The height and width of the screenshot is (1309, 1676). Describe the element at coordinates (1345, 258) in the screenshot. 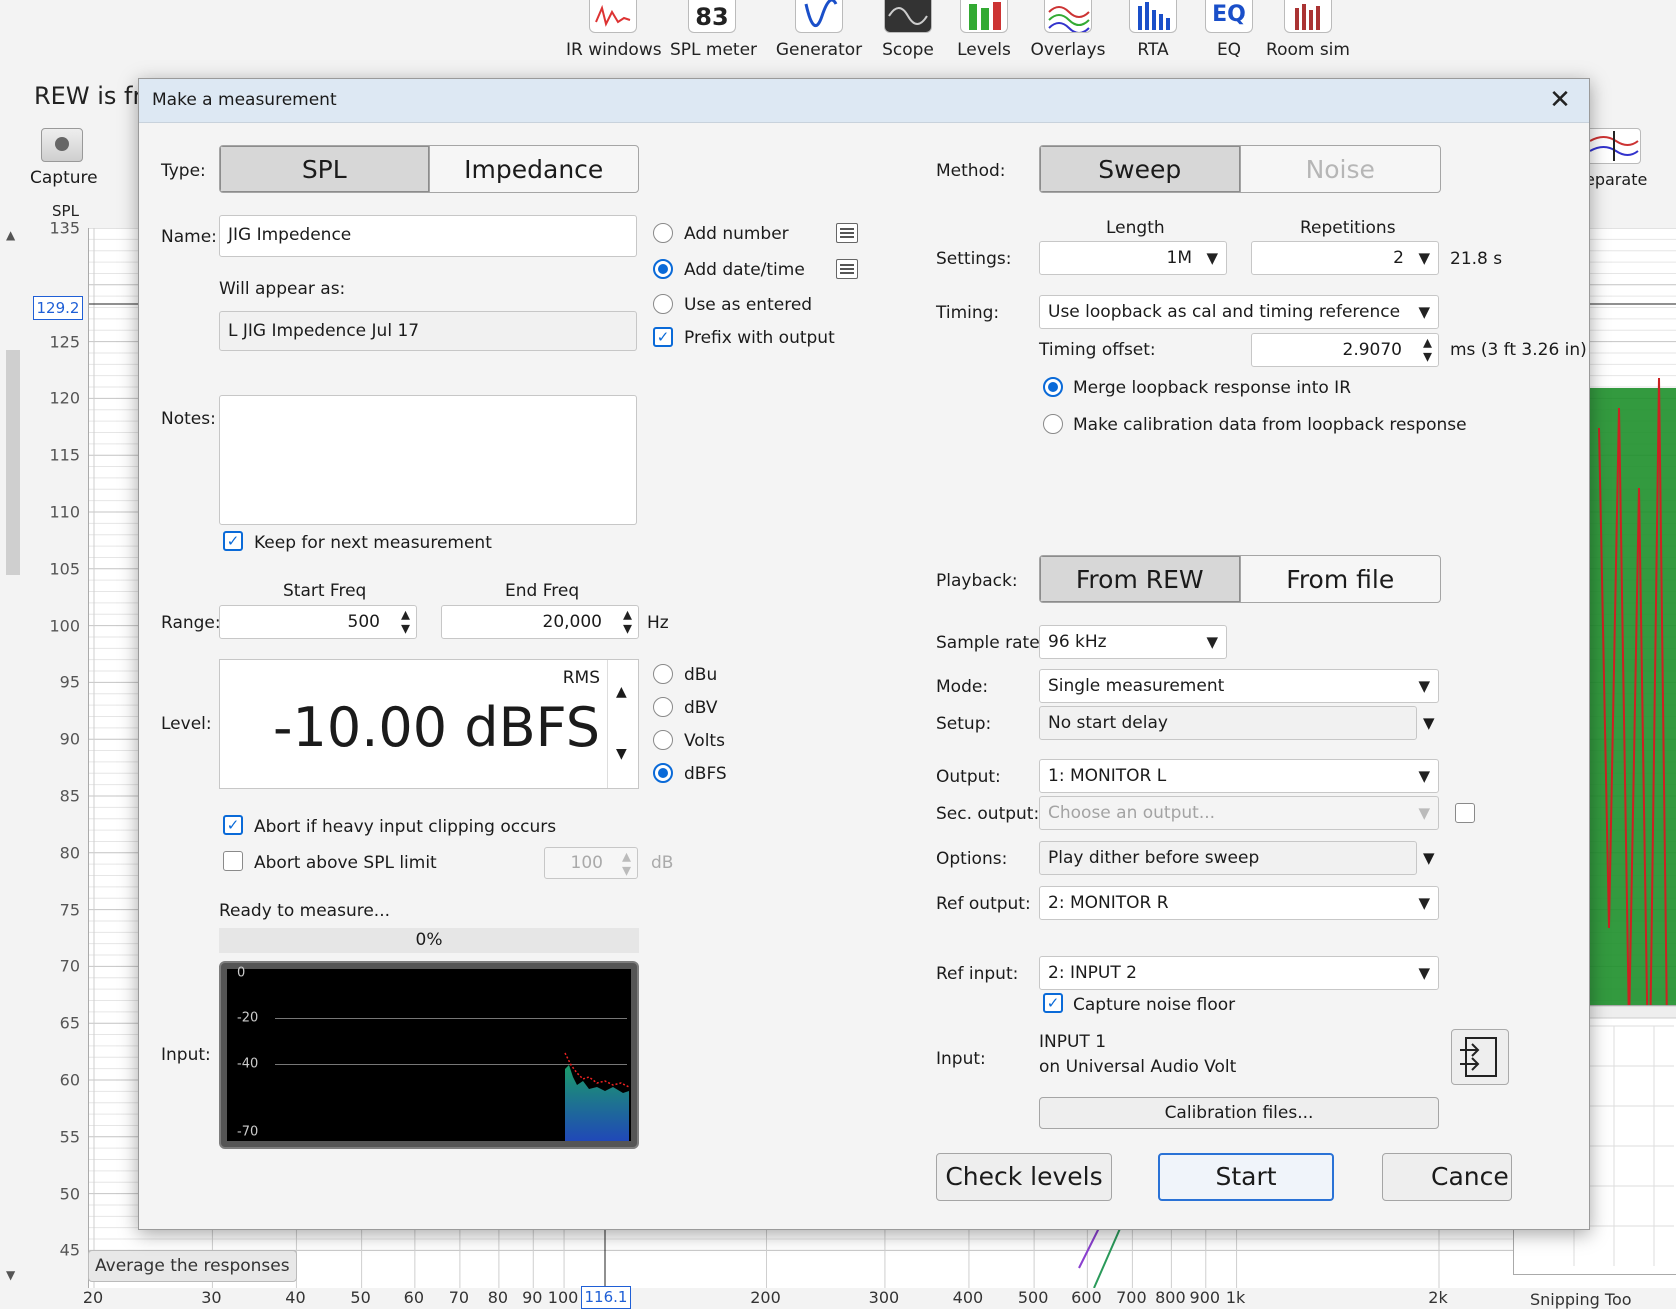

I see `repetitions-select: 2 ▼` at that location.